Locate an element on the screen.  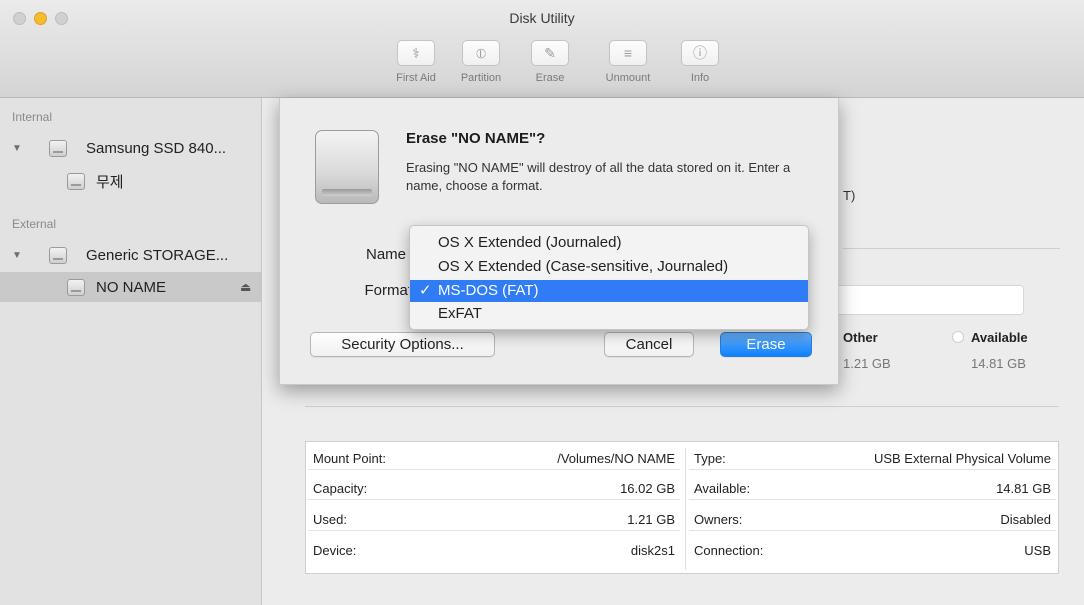
unmount-icon: ≡ is located at coordinates (628, 53).